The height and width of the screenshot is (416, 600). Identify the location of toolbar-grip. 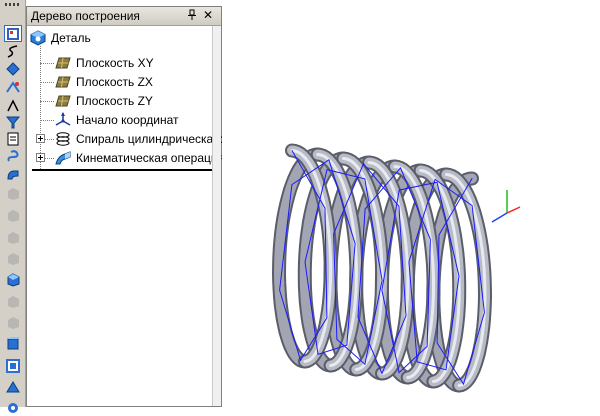
(13, 4).